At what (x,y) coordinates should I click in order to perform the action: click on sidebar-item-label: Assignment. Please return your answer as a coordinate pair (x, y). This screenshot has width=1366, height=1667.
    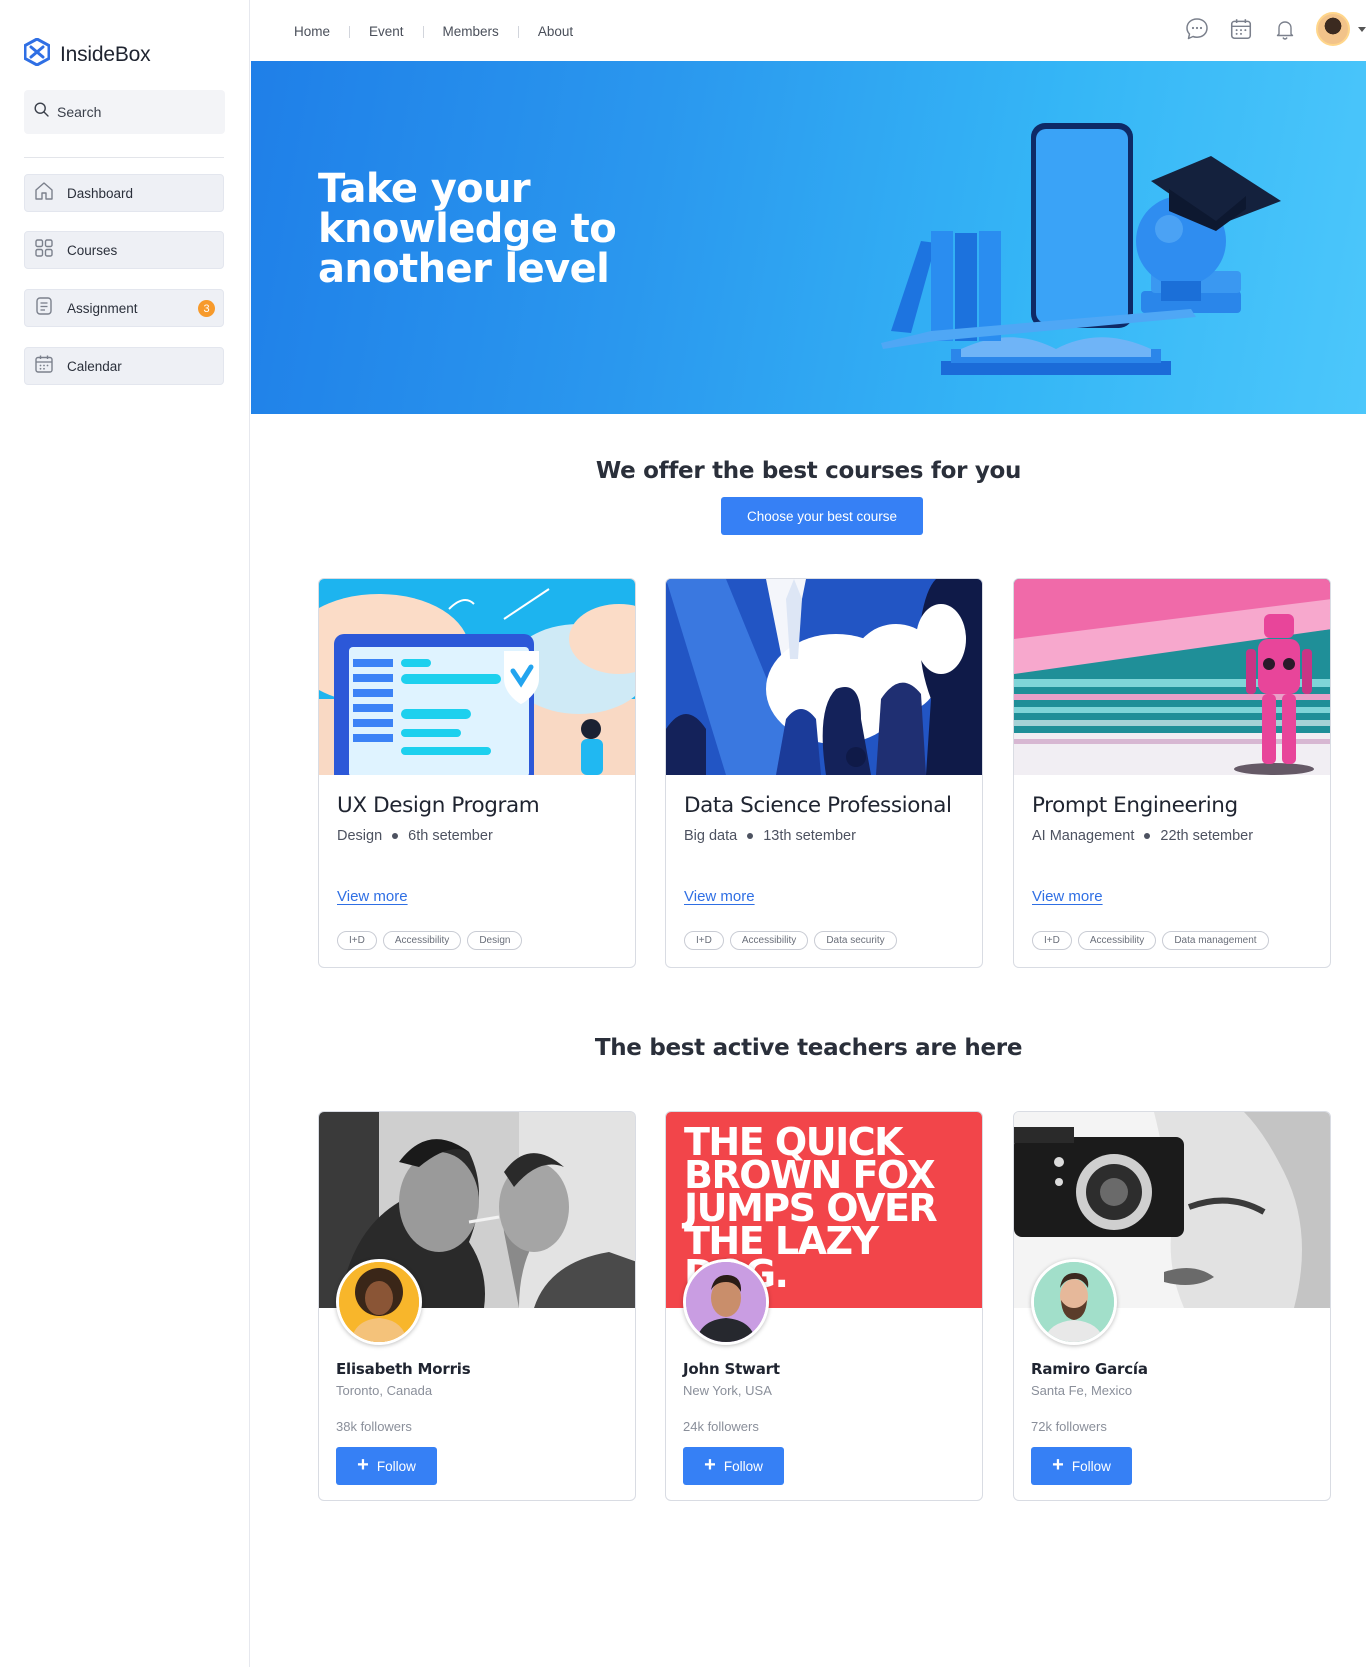
    Looking at the image, I should click on (102, 308).